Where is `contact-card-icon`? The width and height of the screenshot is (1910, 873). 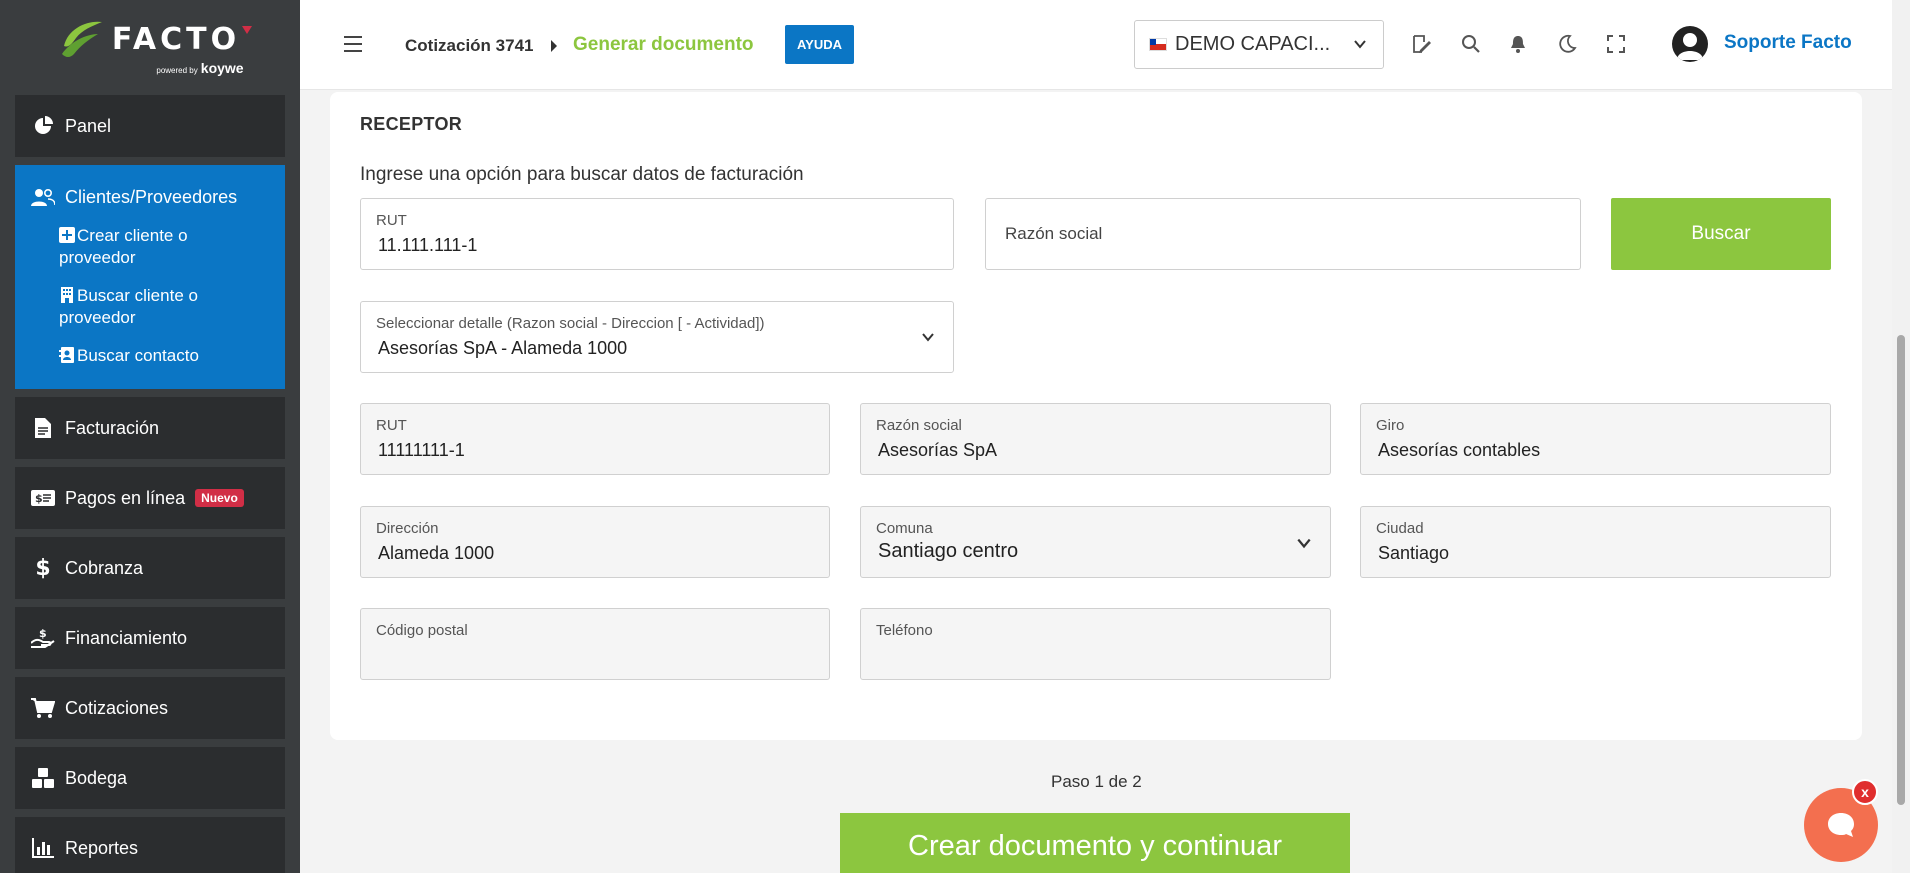 contact-card-icon is located at coordinates (66, 355).